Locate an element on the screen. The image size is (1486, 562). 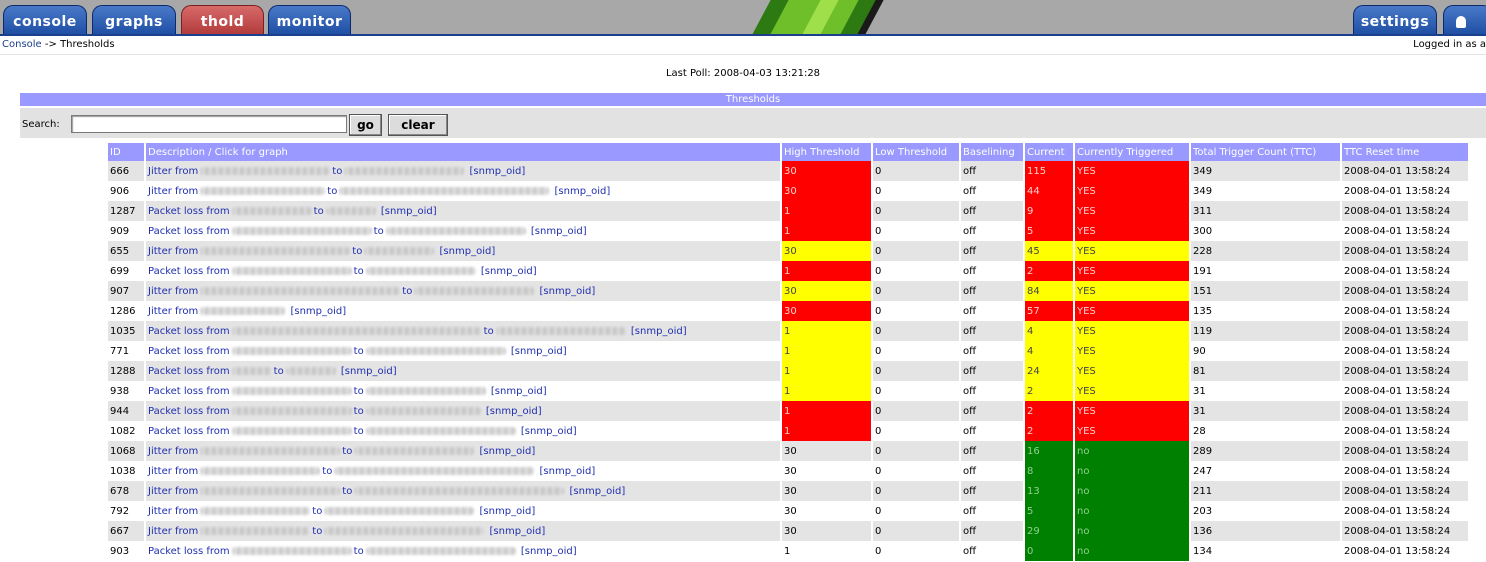
graph-link: Jitter from [snmp_oid] is located at coordinates (247, 311).